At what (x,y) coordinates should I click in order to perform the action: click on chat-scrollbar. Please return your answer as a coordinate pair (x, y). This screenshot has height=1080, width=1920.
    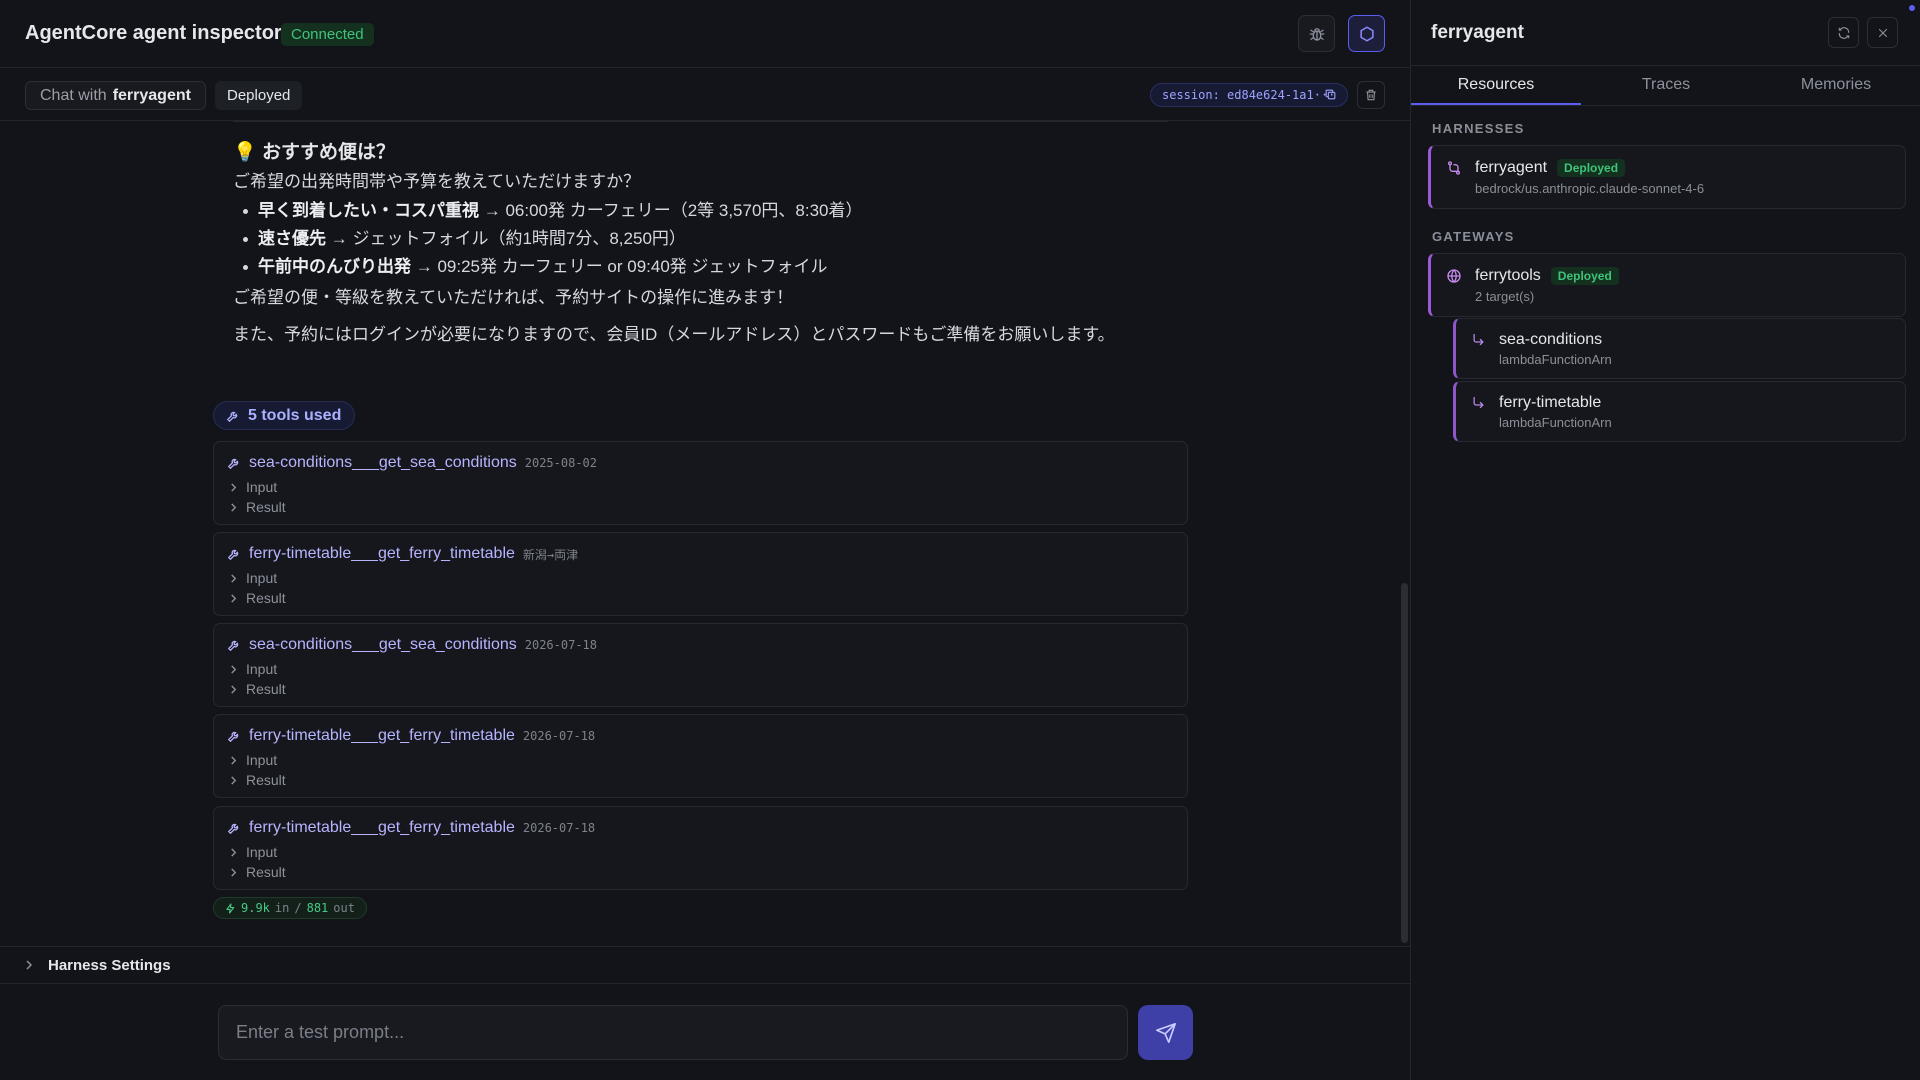
    Looking at the image, I should click on (1404, 763).